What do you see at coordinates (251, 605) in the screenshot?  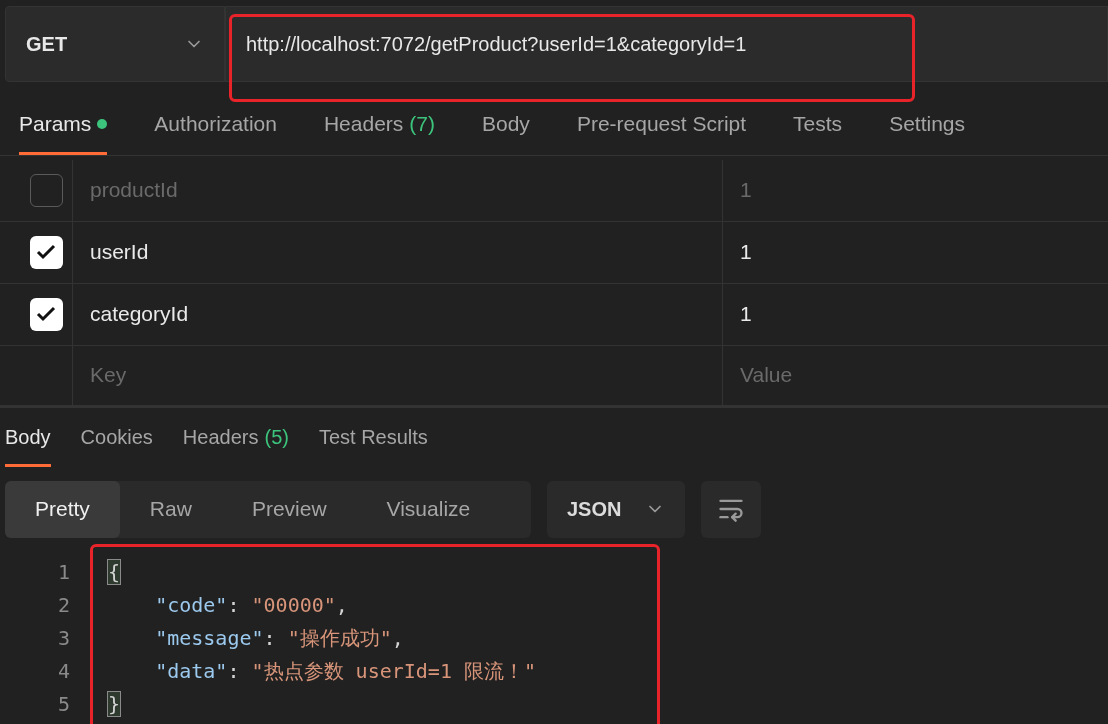 I see `code-line: "code": "00000",` at bounding box center [251, 605].